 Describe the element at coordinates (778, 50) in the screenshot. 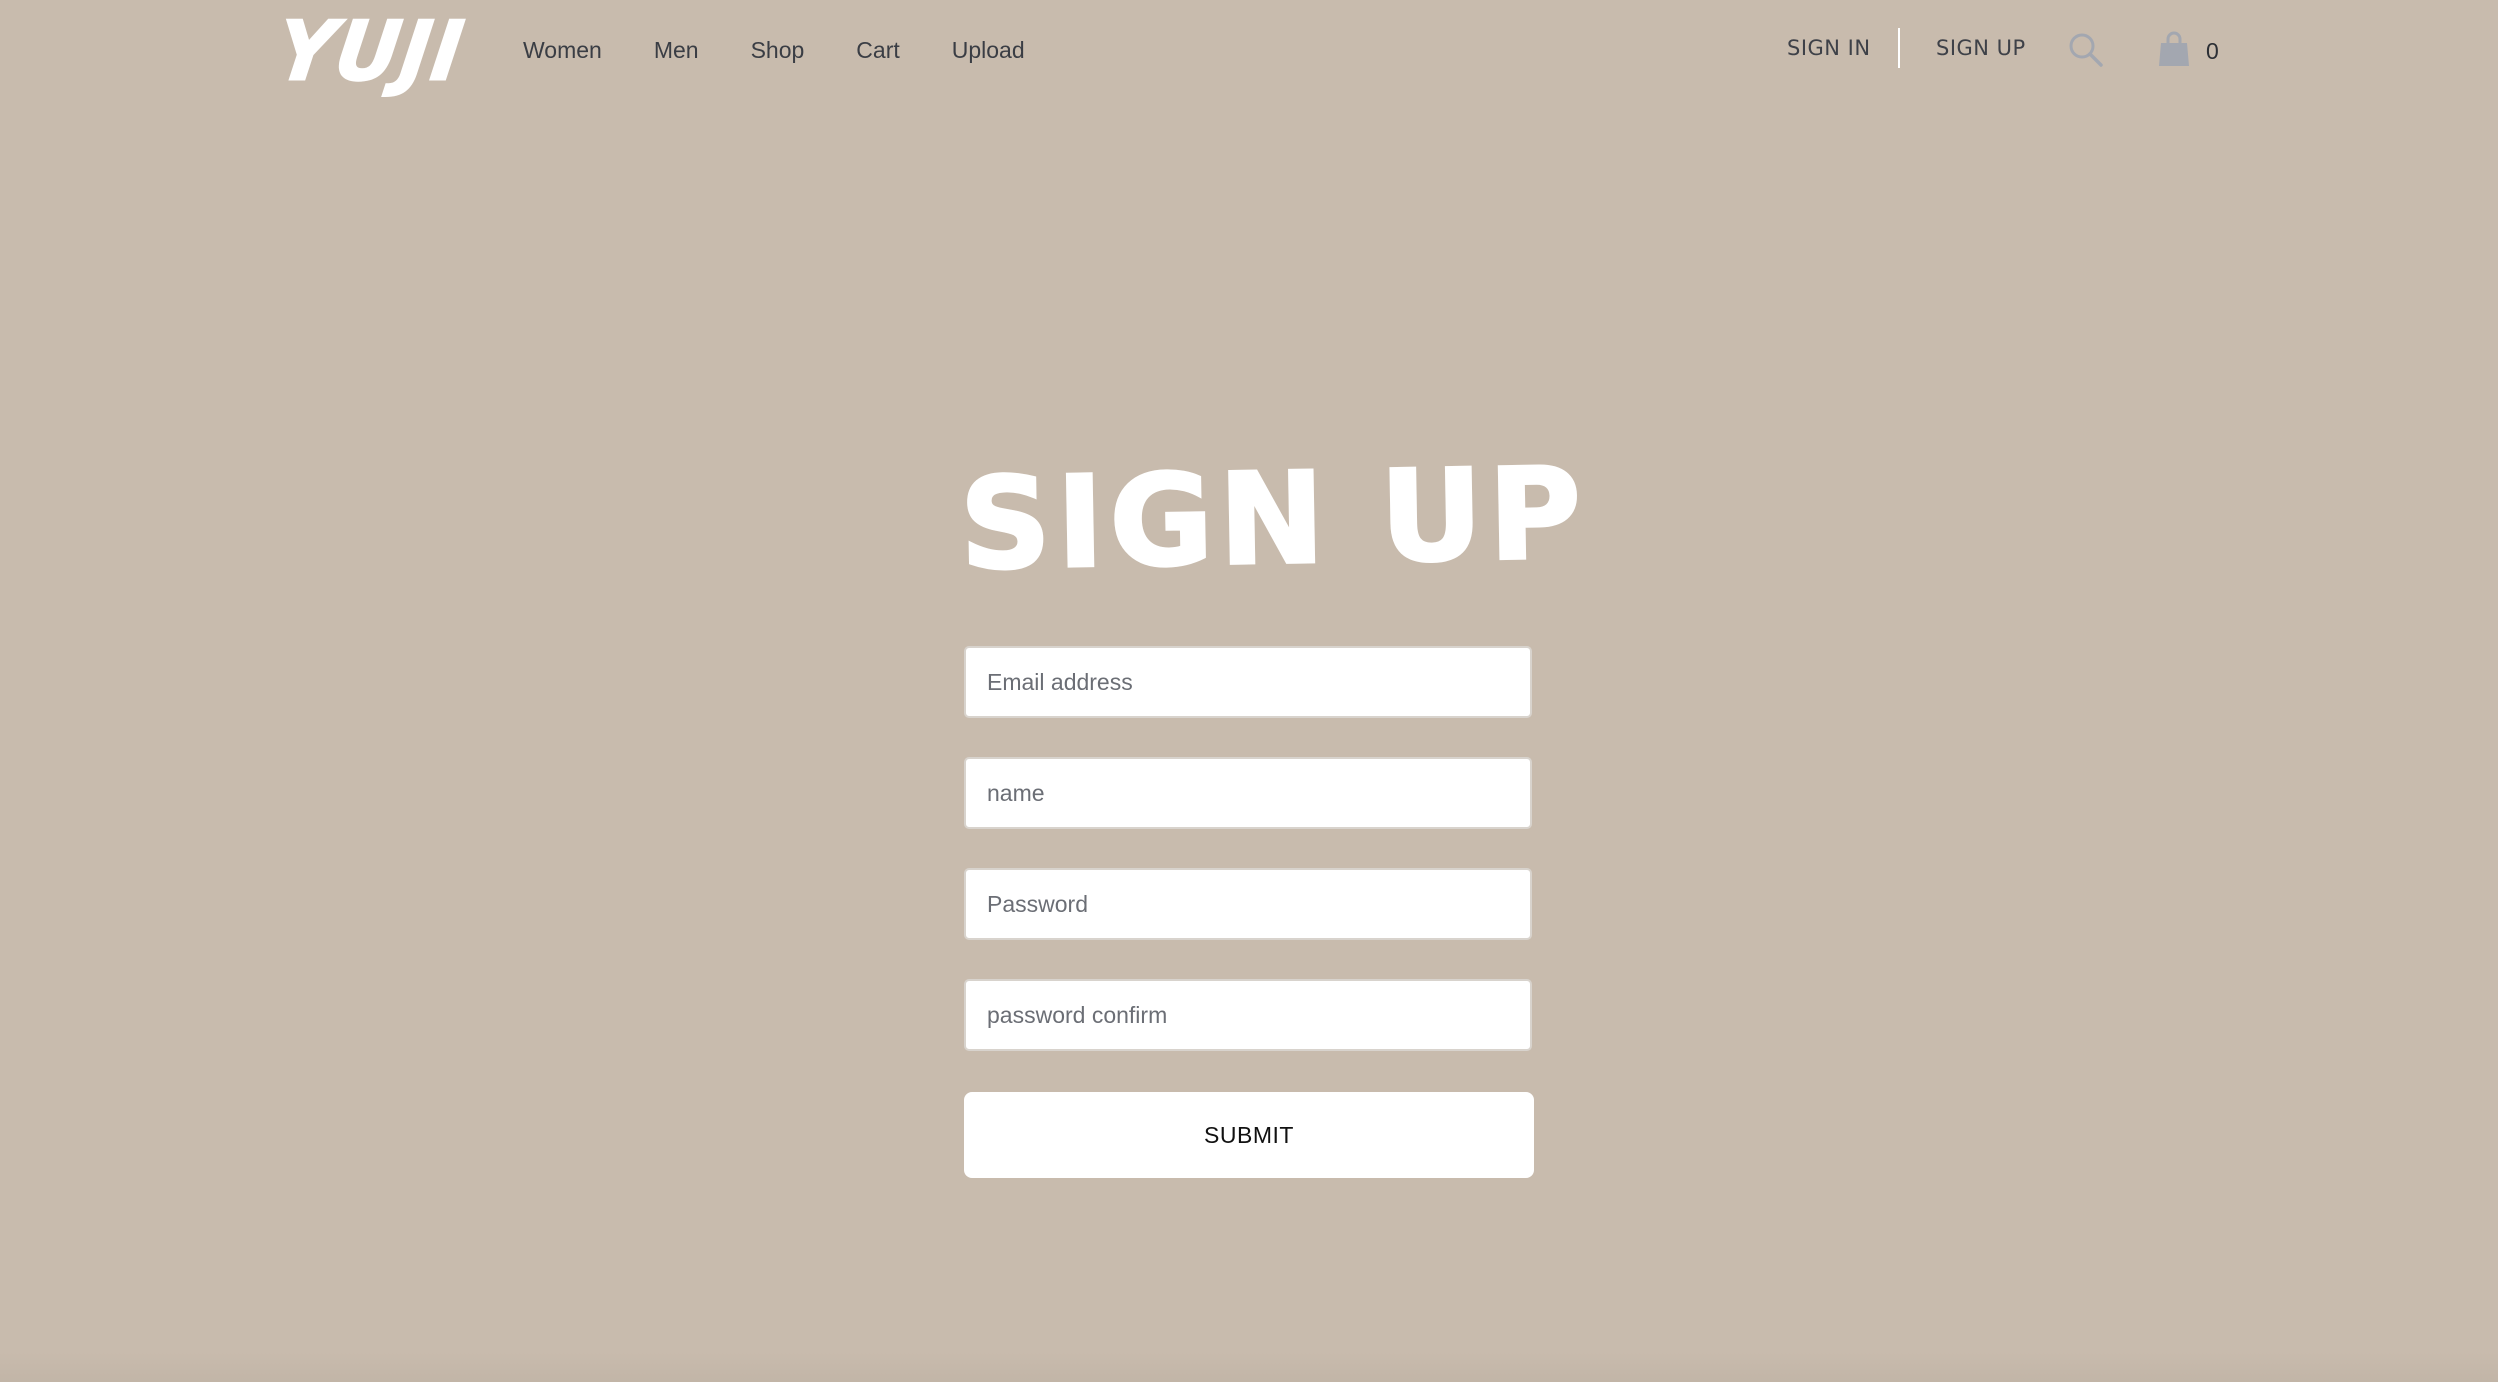

I see `nav-item-shop: Shop` at that location.